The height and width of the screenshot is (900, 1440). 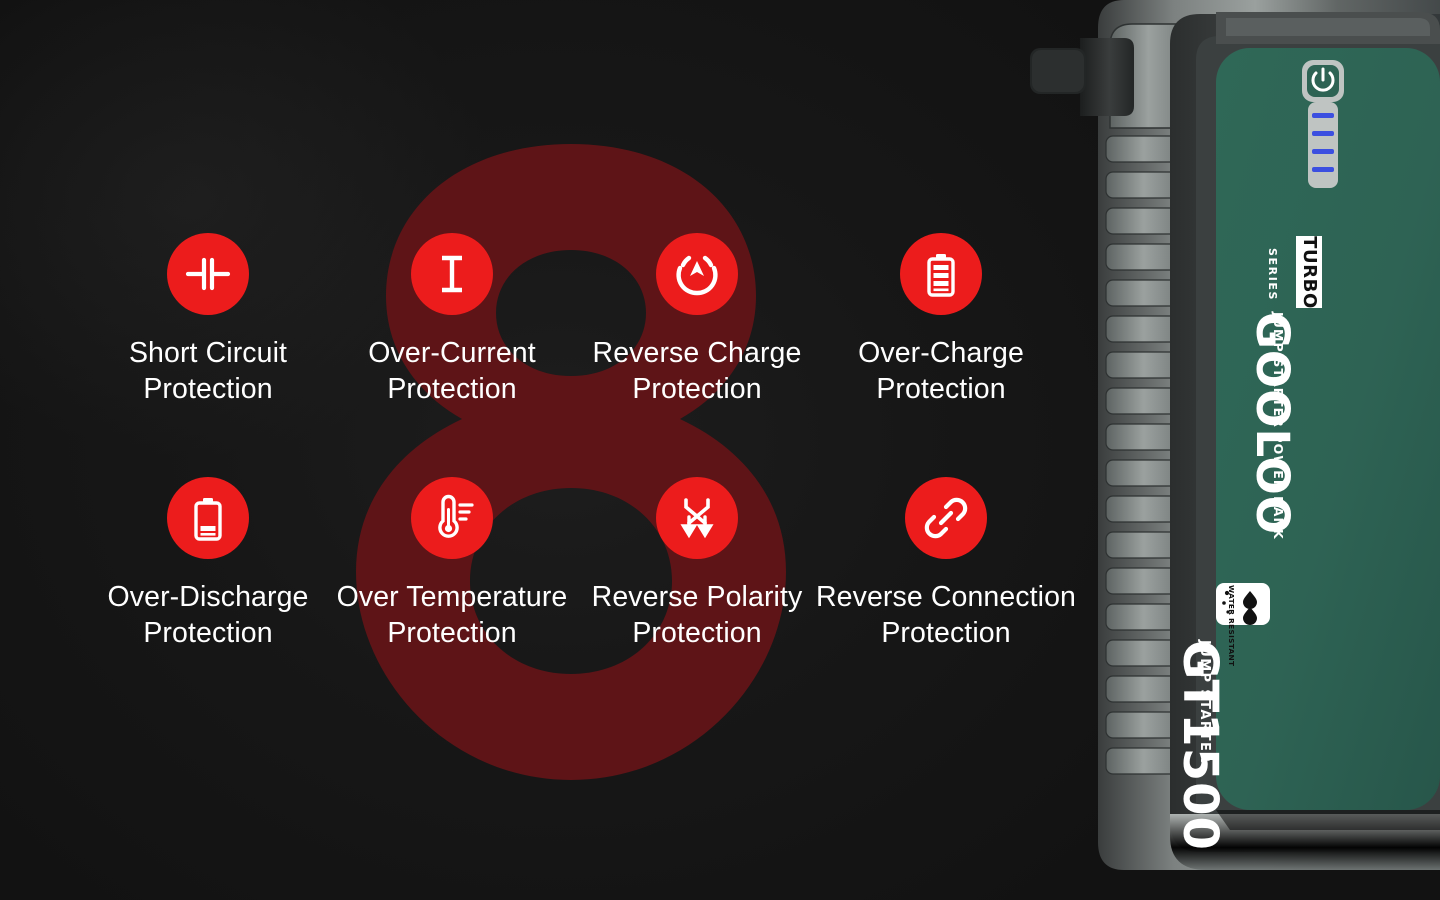 I want to click on feature-over-discharge: Over-Discharge Protection, so click(x=208, y=564).